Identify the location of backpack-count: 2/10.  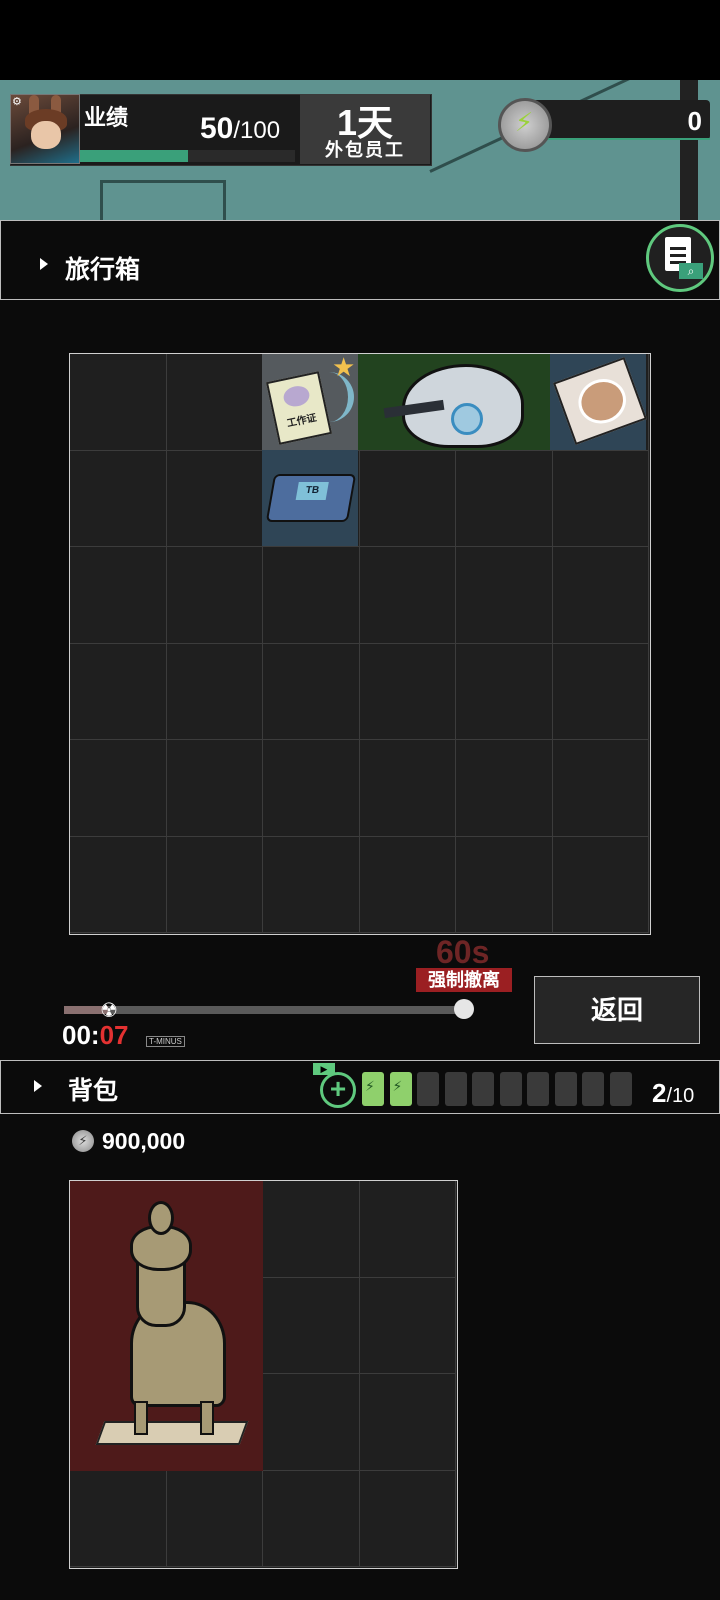
(673, 1093).